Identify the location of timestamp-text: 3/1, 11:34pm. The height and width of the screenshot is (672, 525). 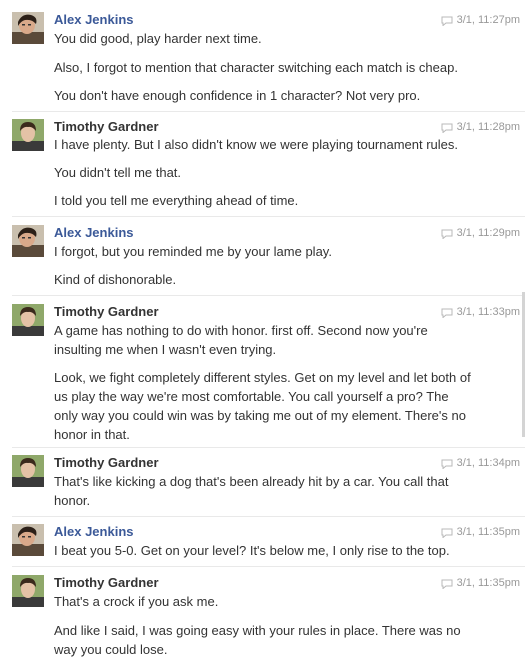
(488, 463).